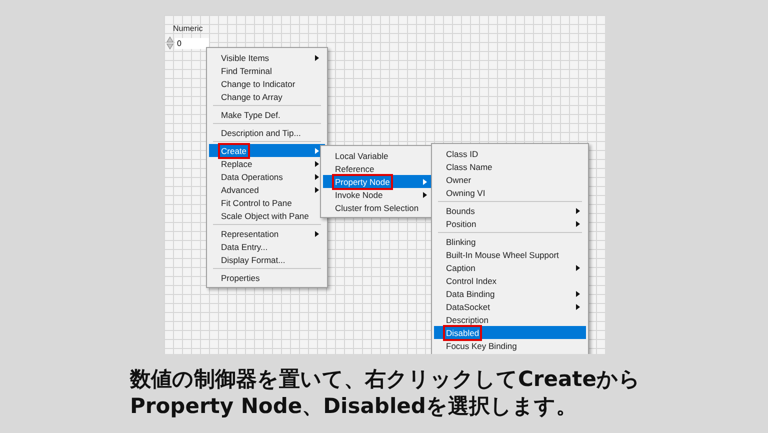  Describe the element at coordinates (510, 293) in the screenshot. I see `menu-item: Data Binding` at that location.